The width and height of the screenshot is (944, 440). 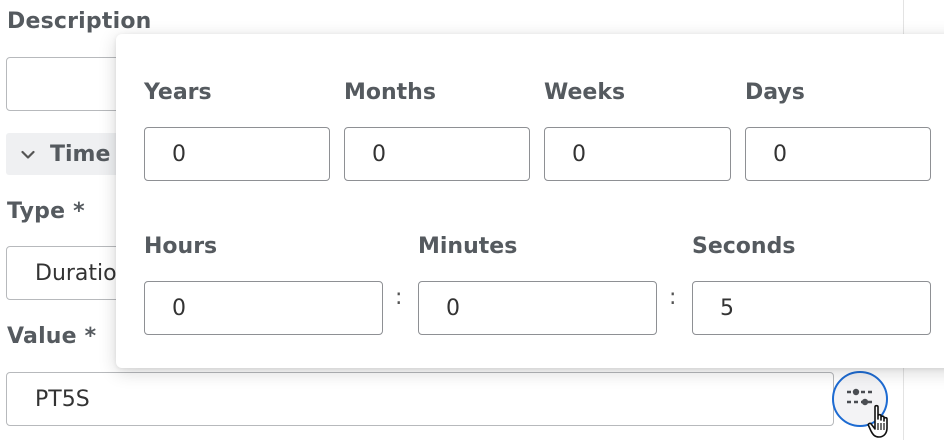 I want to click on hours-input: 0, so click(x=263, y=308).